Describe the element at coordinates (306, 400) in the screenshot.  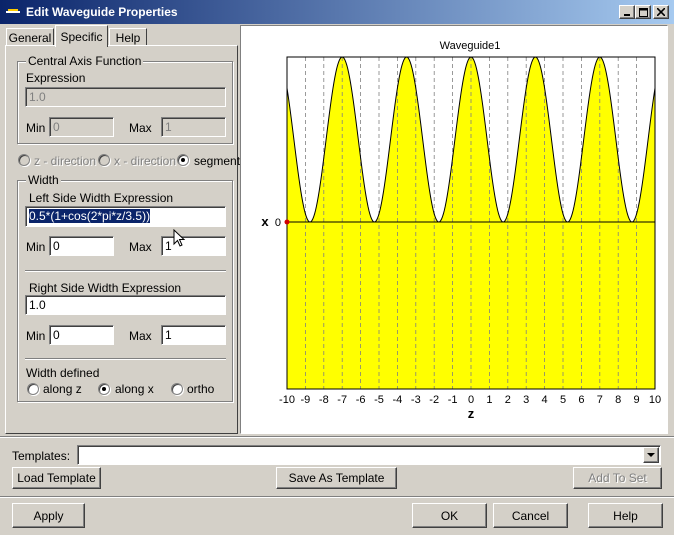
I see `x-tick-label: -9` at that location.